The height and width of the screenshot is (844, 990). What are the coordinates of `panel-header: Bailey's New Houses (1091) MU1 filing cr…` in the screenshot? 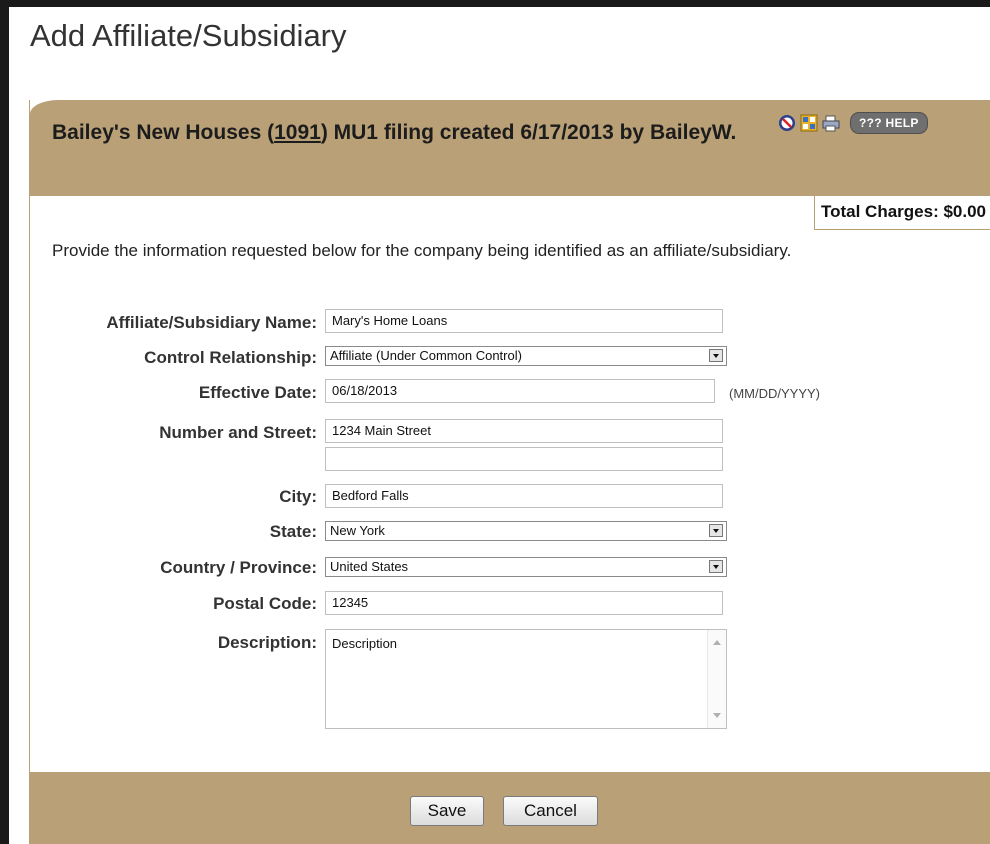 It's located at (510, 148).